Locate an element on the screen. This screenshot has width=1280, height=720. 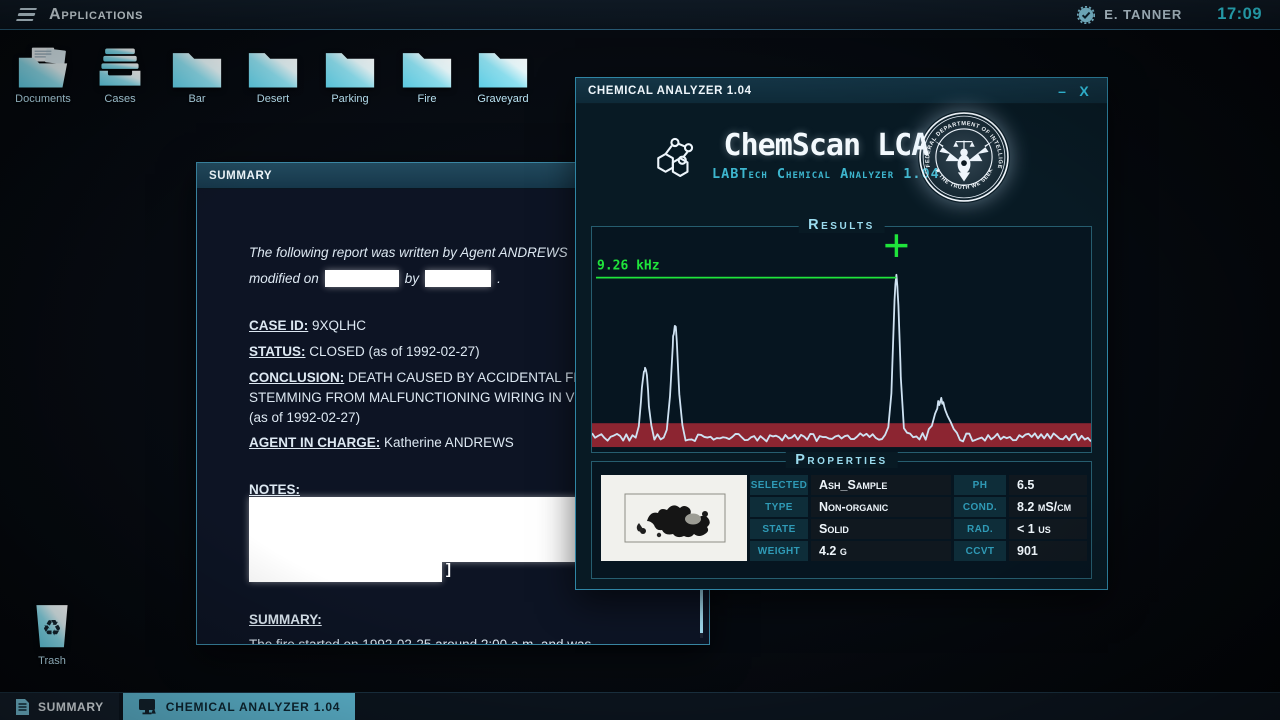
desktop-icon-fire: Fire is located at coordinates (427, 75).